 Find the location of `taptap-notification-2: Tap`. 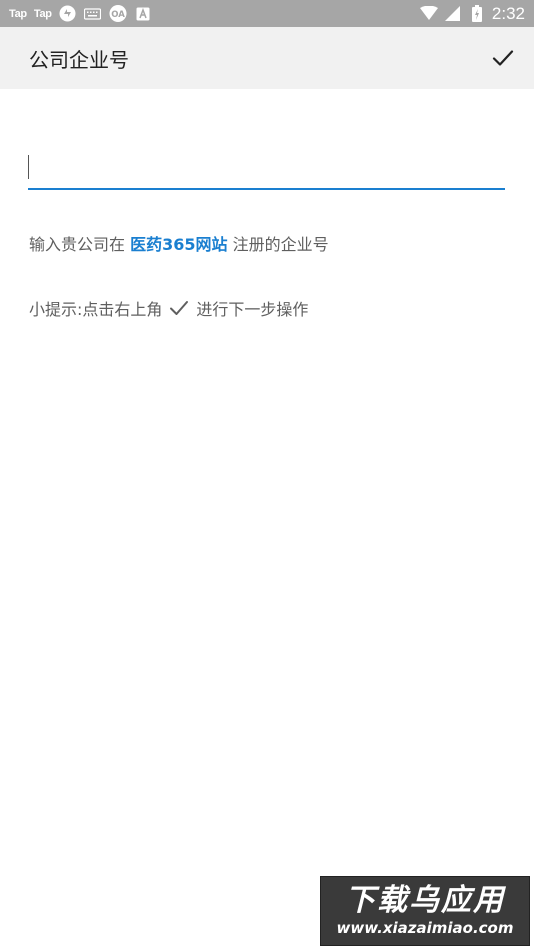

taptap-notification-2: Tap is located at coordinates (42, 13).